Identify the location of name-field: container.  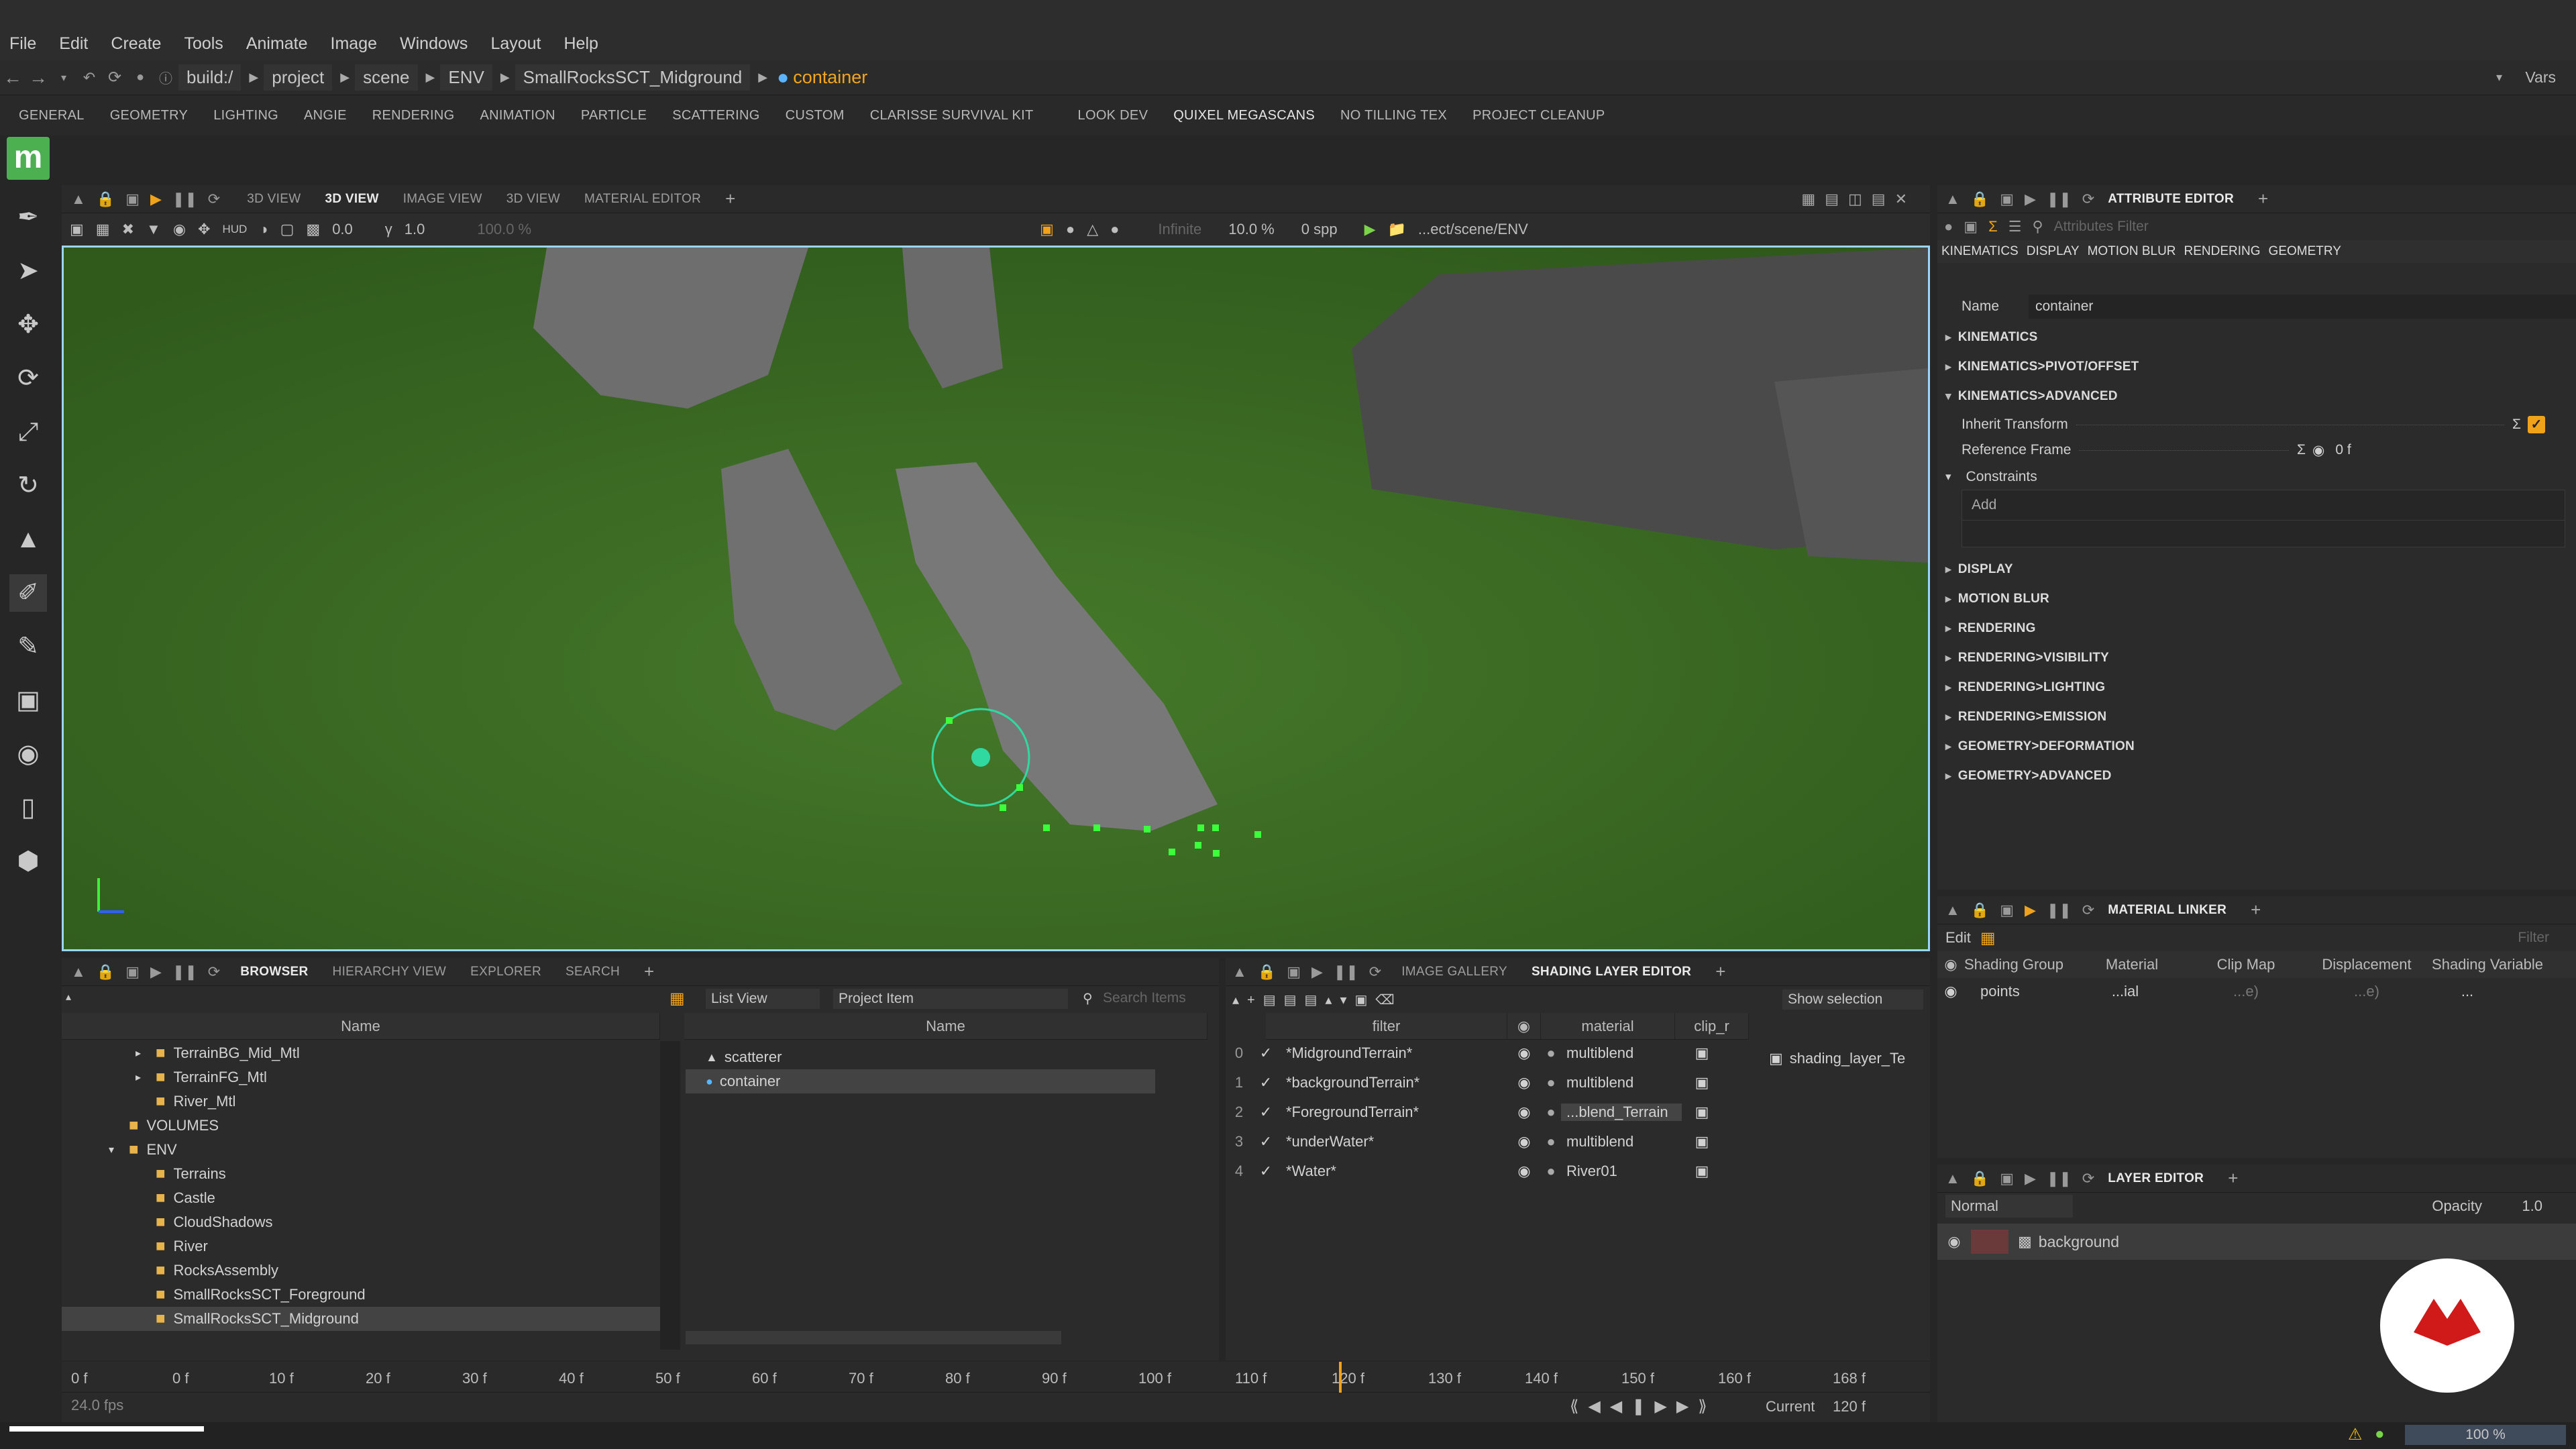
(2302, 306).